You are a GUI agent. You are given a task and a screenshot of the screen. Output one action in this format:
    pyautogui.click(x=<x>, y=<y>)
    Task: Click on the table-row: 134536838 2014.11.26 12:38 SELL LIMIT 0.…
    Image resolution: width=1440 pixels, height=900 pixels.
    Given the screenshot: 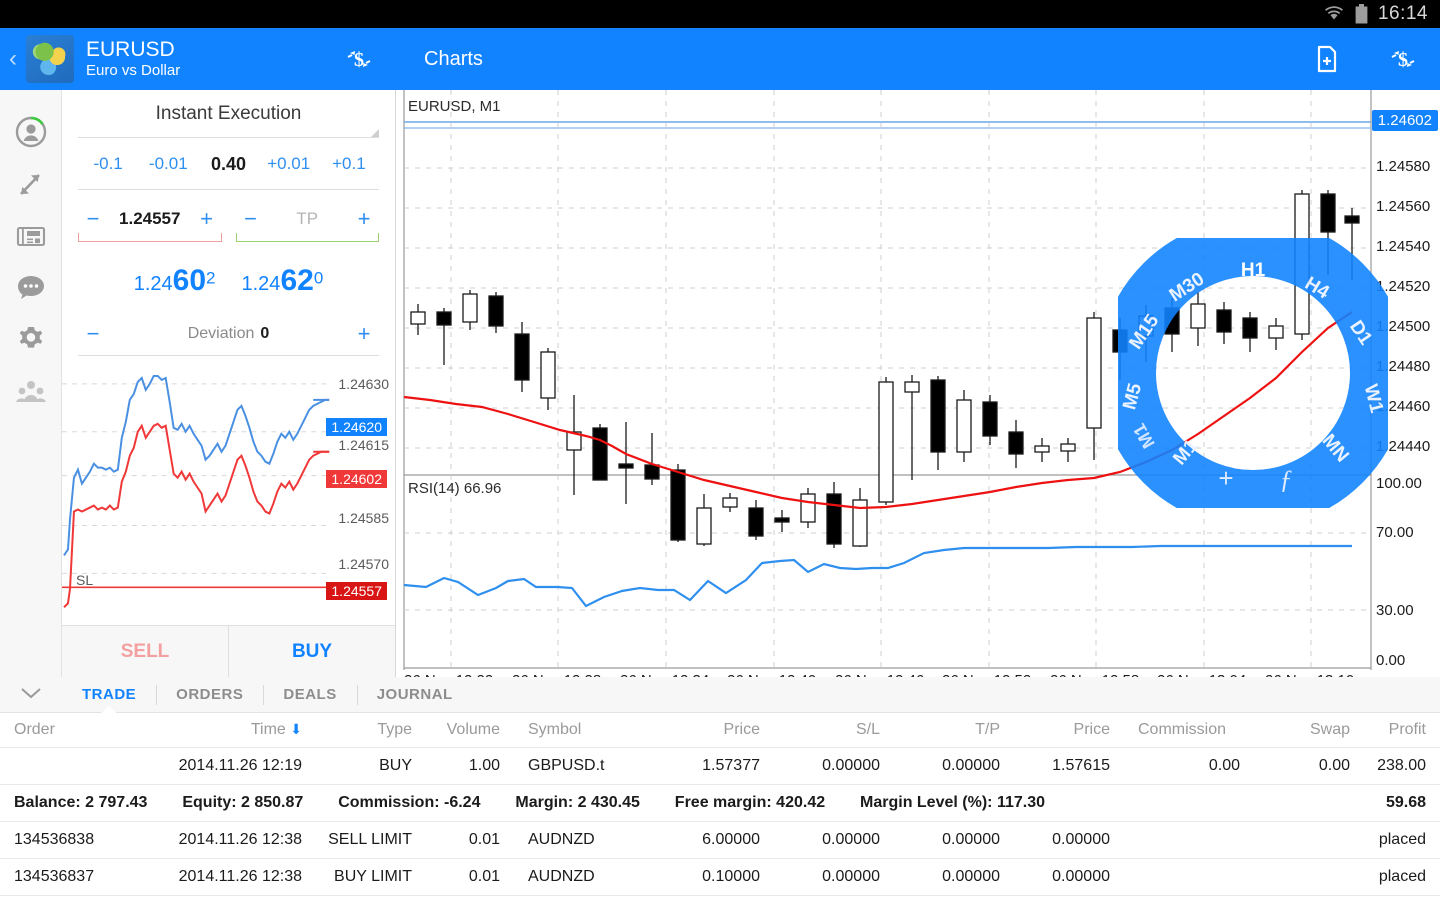 What is the action you would take?
    pyautogui.click(x=720, y=840)
    